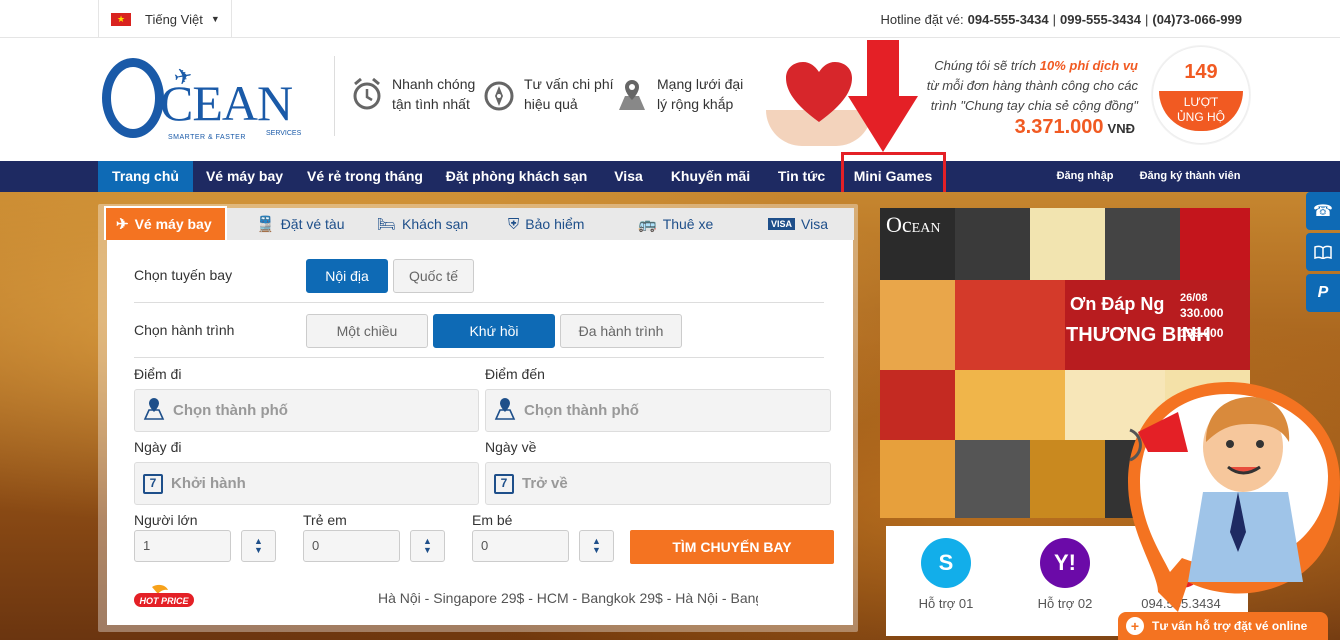 This screenshot has height=640, width=1340. Describe the element at coordinates (1008, 19) in the screenshot. I see `hotline-number-1: 094-555-3434` at that location.